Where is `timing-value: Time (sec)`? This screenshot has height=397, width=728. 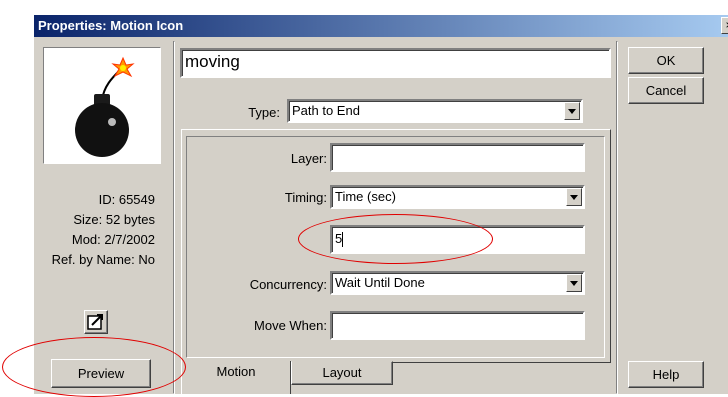
timing-value: Time (sec) is located at coordinates (365, 196).